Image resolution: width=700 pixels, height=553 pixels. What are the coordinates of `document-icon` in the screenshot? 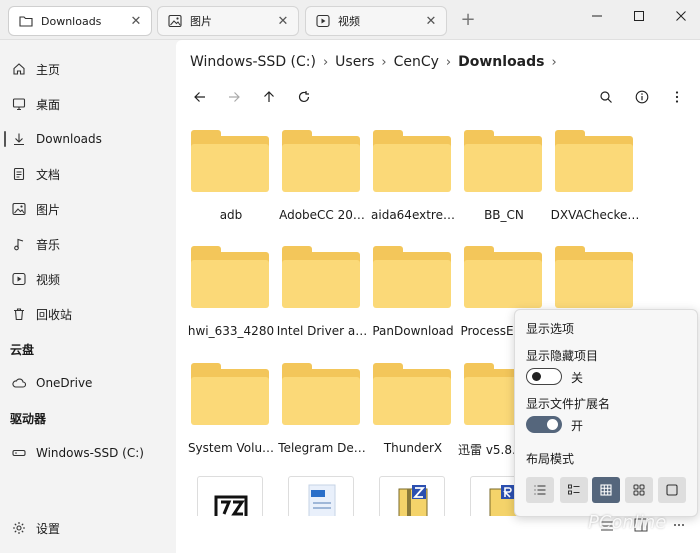 It's located at (19, 174).